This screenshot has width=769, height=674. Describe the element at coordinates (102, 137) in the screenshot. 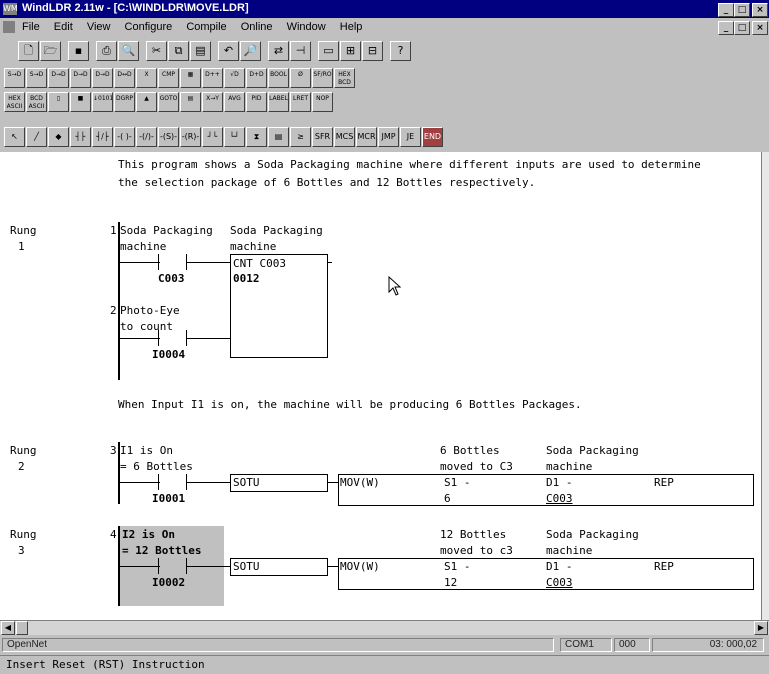

I see `nc-contact-icon: ┤/├` at that location.